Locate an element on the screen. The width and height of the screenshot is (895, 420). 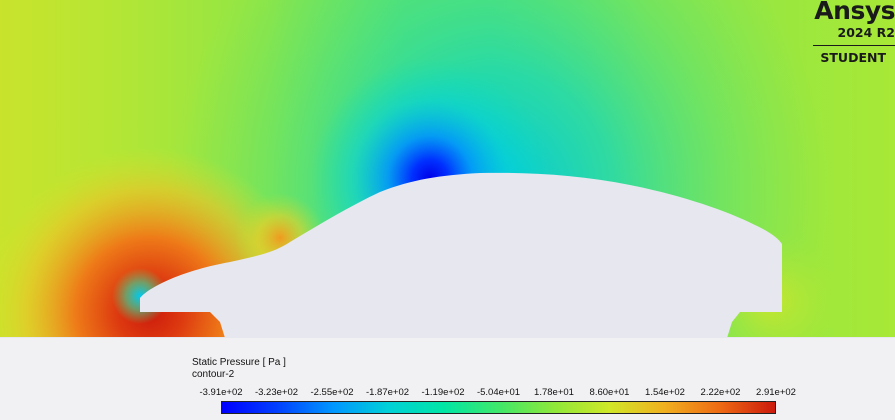
logo-divider is located at coordinates (854, 45).